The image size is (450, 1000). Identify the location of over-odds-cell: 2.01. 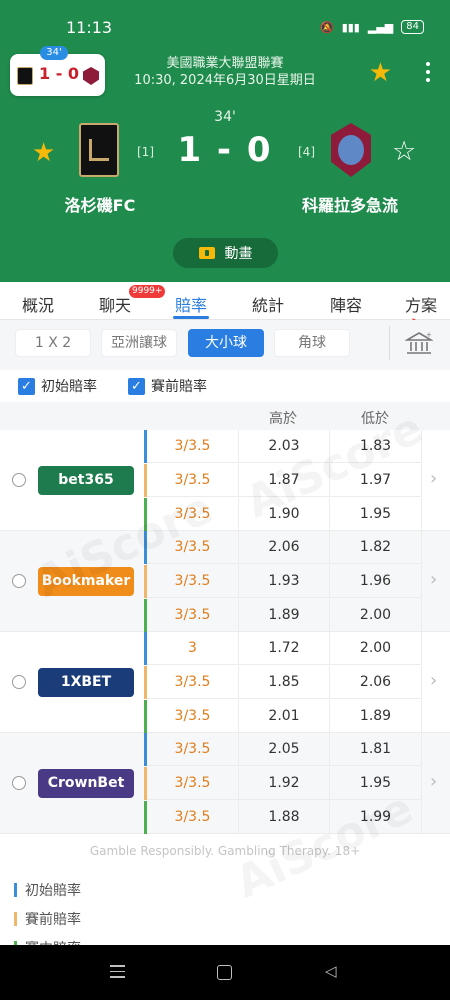
(284, 716).